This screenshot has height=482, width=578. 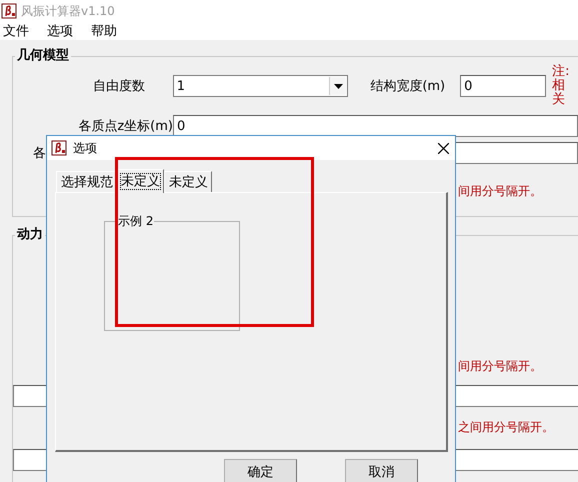 What do you see at coordinates (125, 126) in the screenshot?
I see `field-label: 各质点z坐标(m)` at bounding box center [125, 126].